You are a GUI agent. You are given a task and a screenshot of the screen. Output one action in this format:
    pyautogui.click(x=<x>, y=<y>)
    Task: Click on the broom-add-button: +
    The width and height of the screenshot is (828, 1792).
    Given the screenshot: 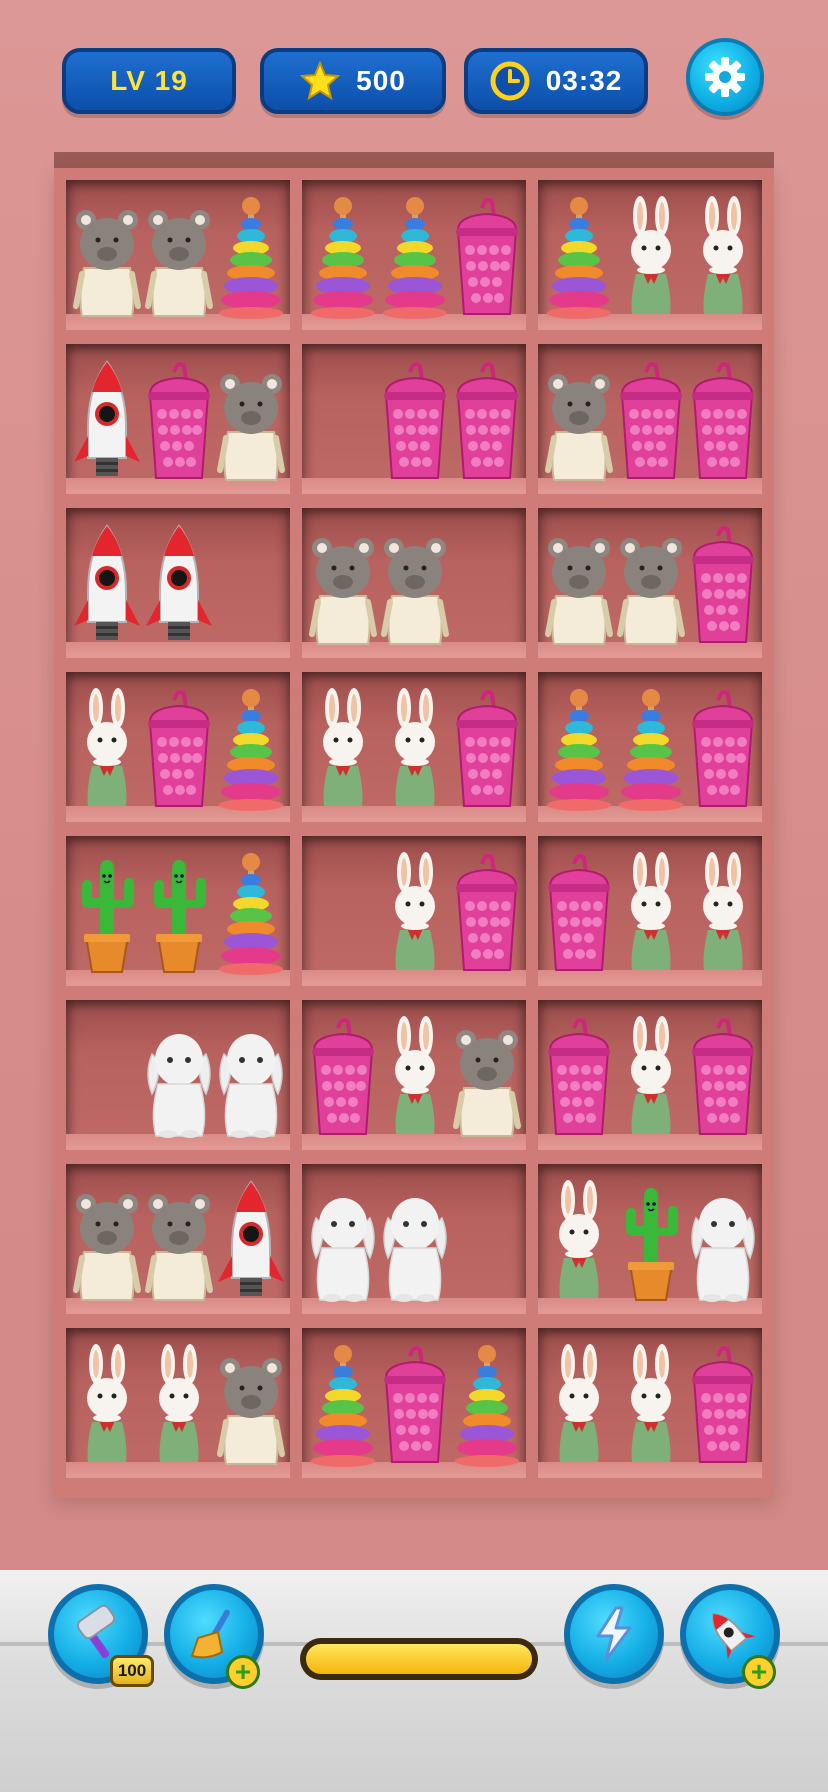 What is the action you would take?
    pyautogui.click(x=243, y=1672)
    